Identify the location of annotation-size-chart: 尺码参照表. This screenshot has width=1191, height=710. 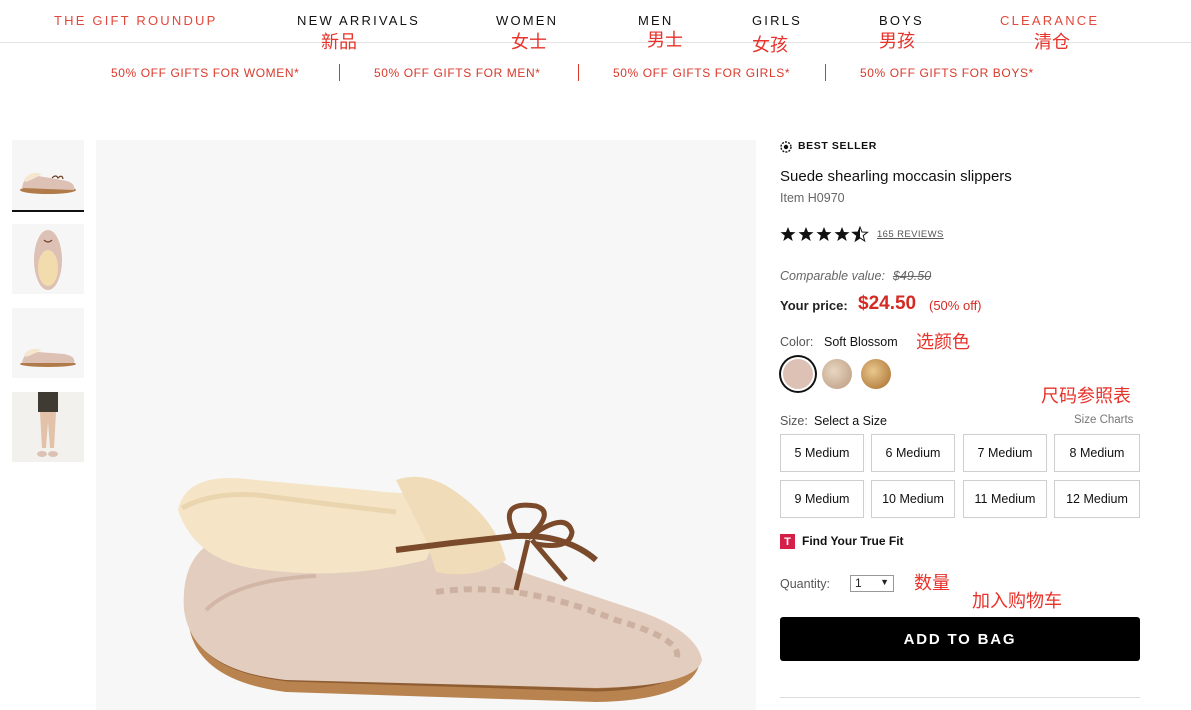
(1086, 396).